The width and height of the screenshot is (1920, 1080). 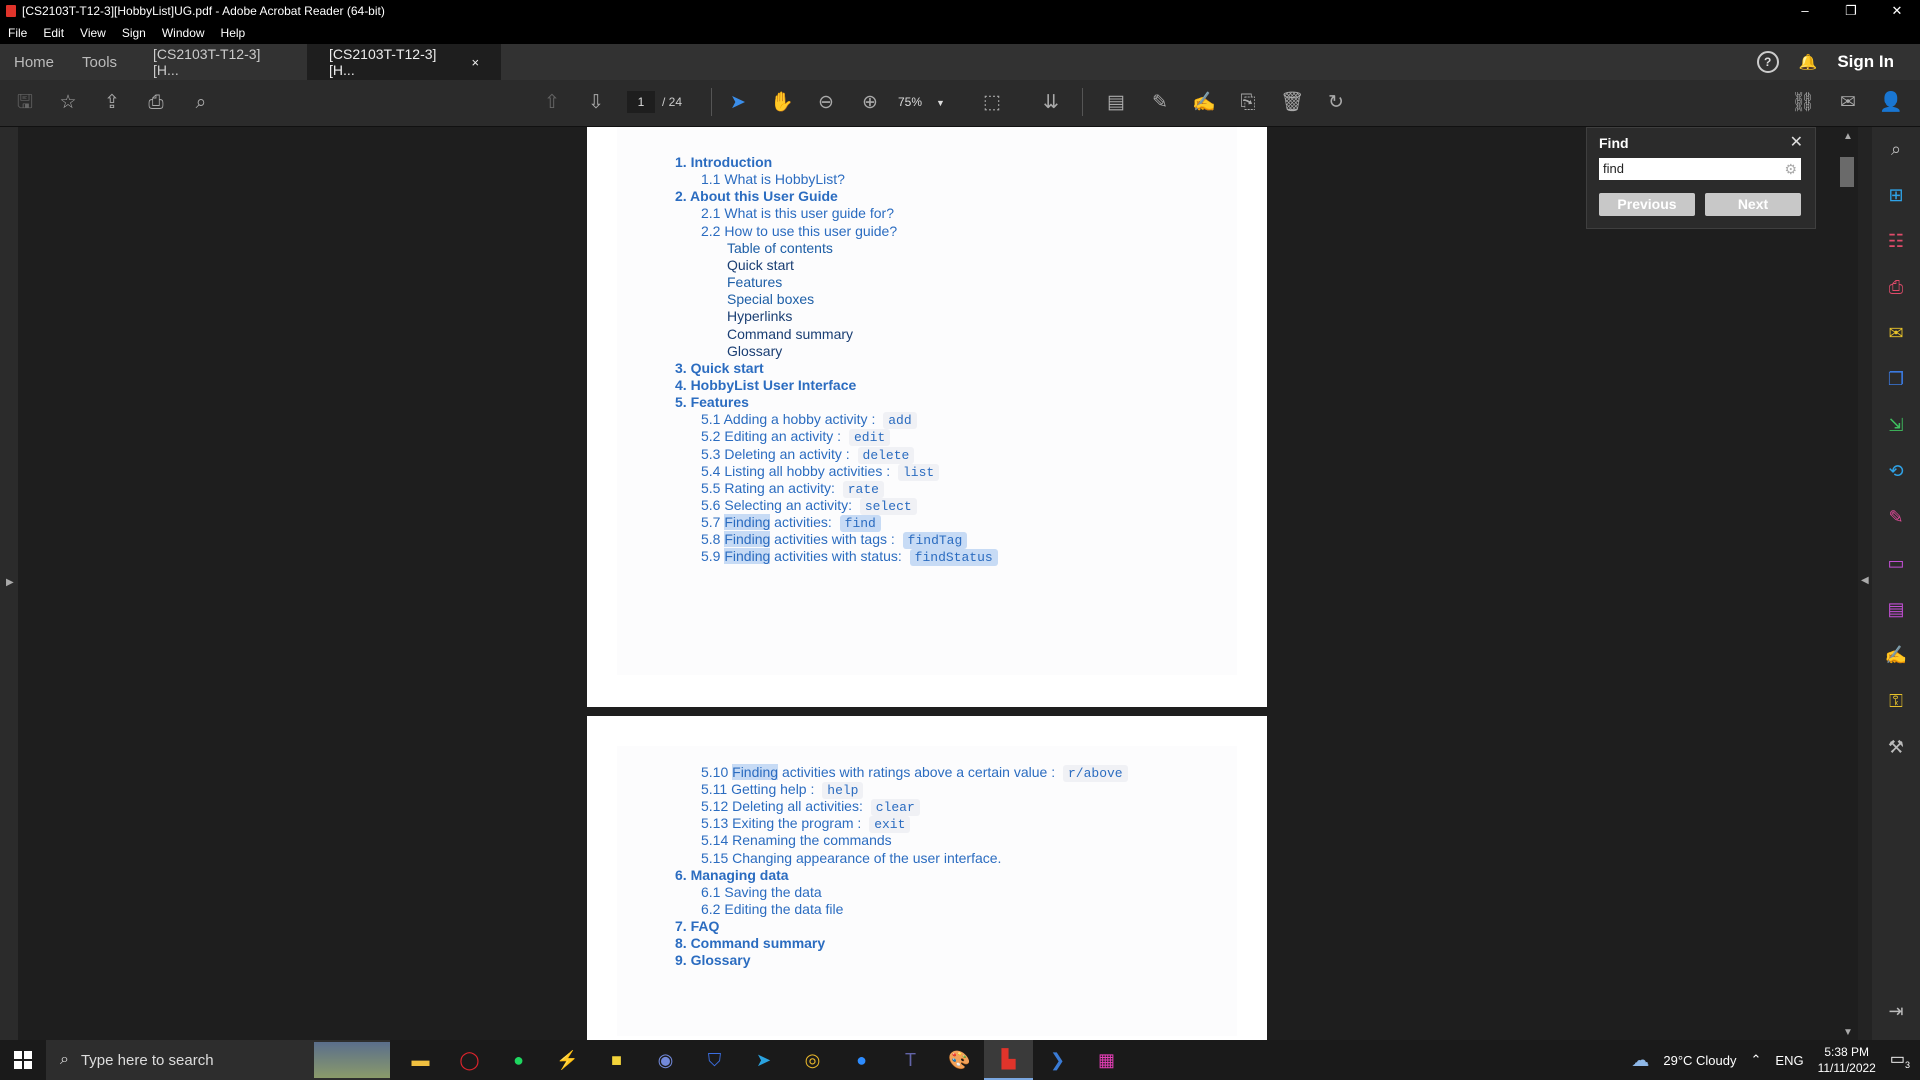 What do you see at coordinates (1848, 1032) in the screenshot?
I see `scroll-down-icon: ▼` at bounding box center [1848, 1032].